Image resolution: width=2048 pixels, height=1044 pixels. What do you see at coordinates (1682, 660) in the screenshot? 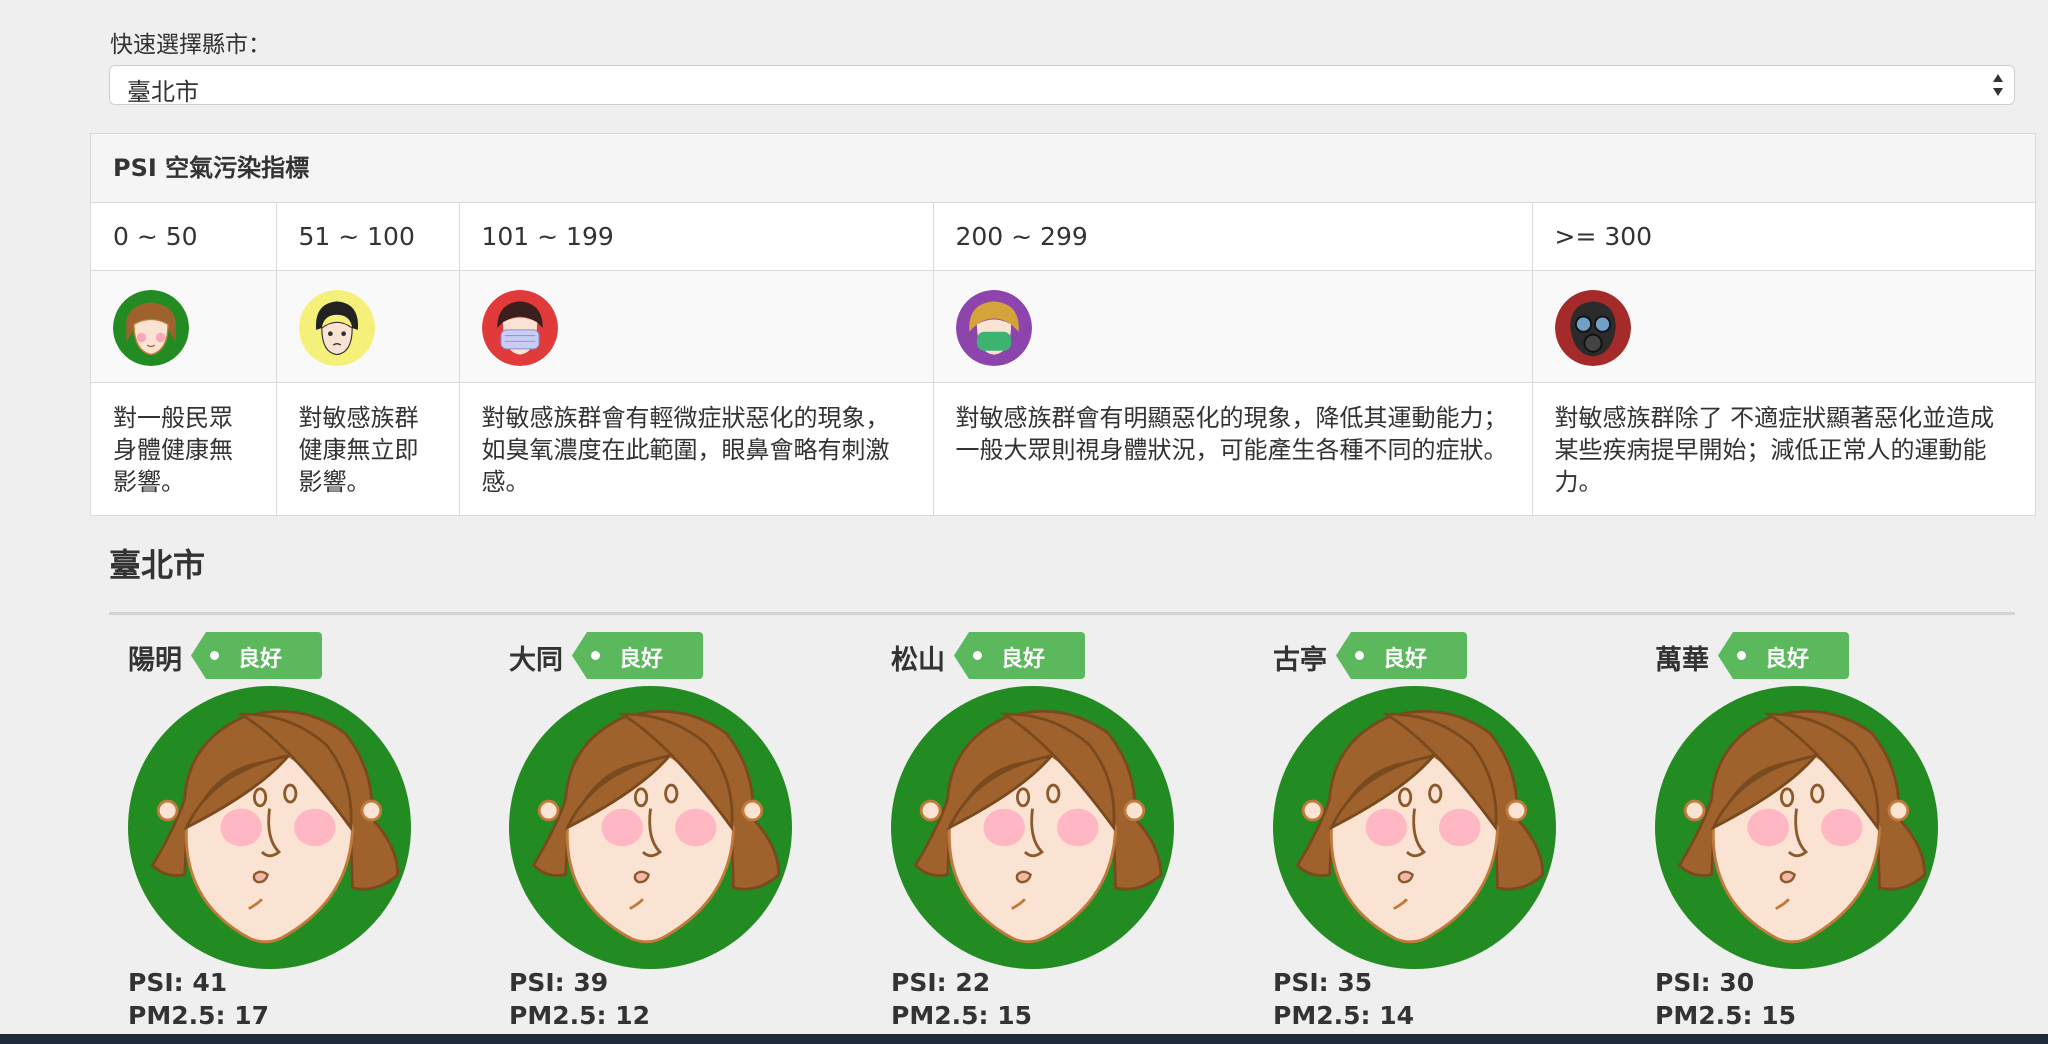
I see `station-name: 萬華` at bounding box center [1682, 660].